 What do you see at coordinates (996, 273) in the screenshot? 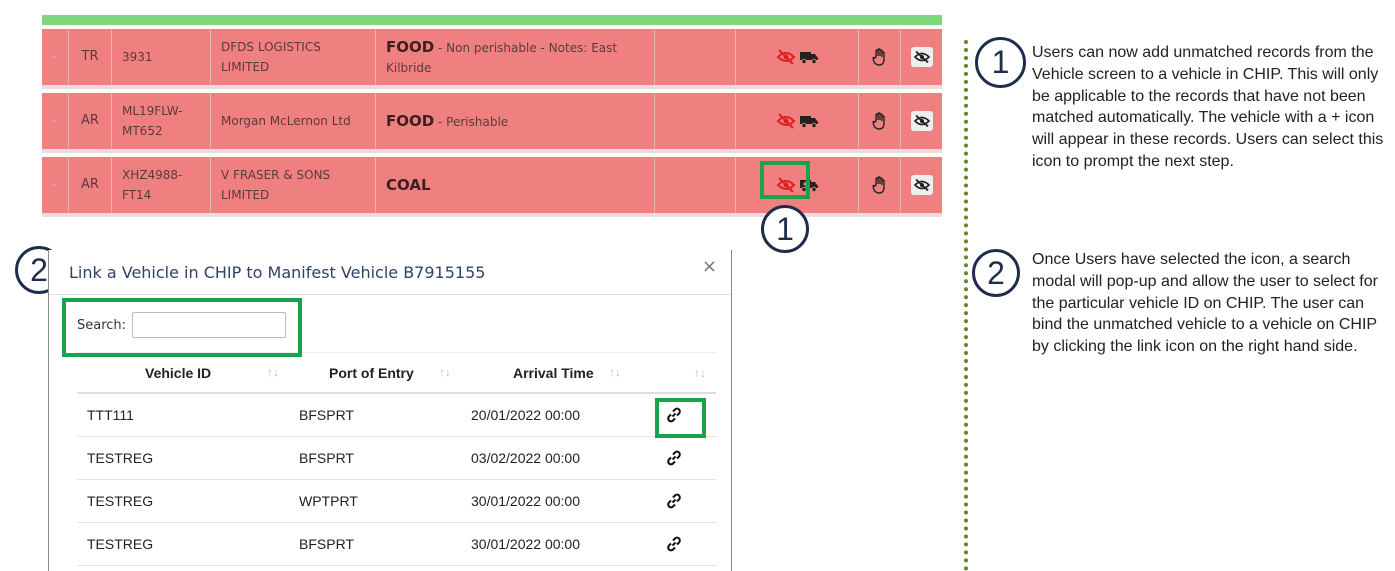
I see `callout-number-2: 2` at bounding box center [996, 273].